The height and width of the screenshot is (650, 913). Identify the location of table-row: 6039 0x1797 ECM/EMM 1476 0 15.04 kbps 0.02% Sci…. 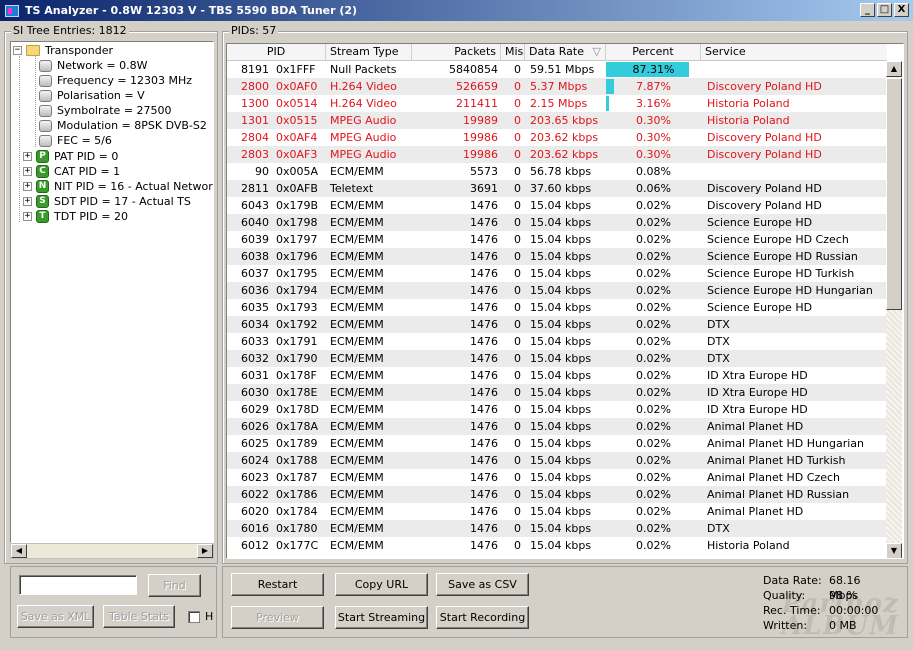
(557, 239).